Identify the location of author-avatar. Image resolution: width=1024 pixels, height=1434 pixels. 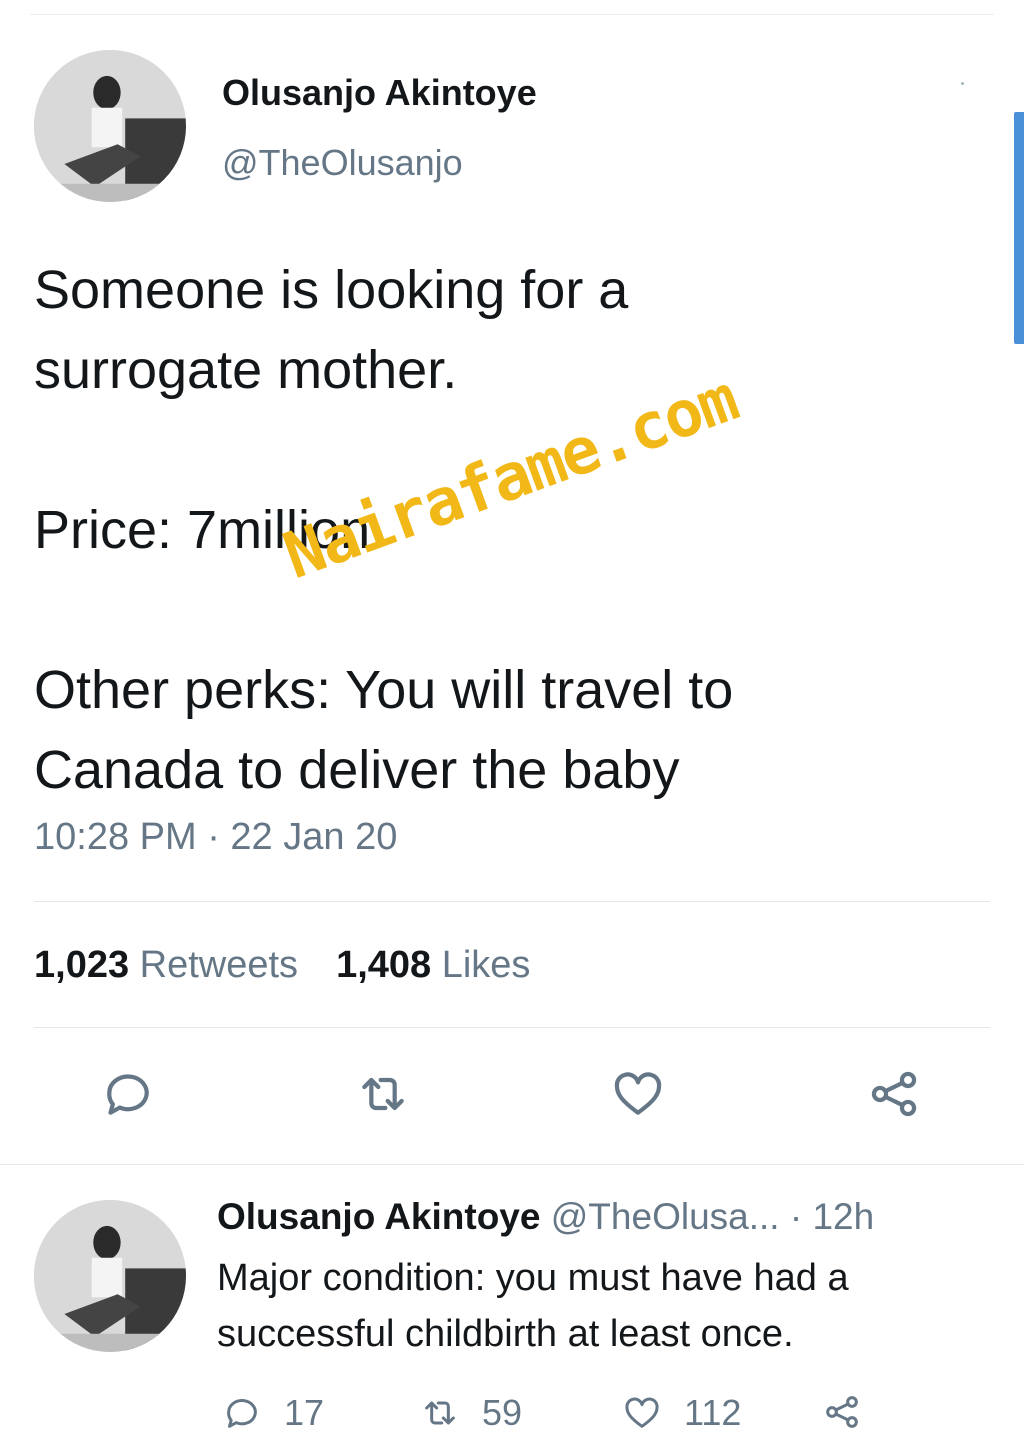
(110, 126).